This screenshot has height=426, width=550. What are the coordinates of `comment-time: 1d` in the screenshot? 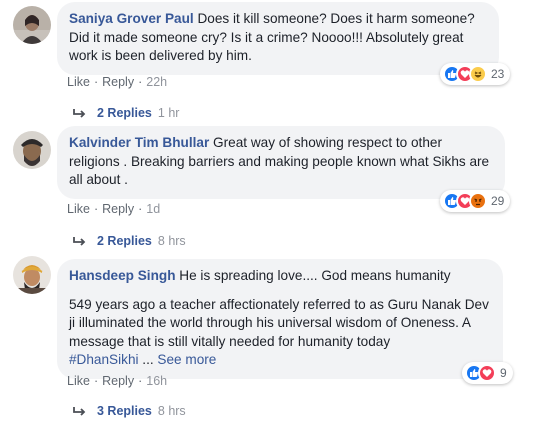 It's located at (153, 209).